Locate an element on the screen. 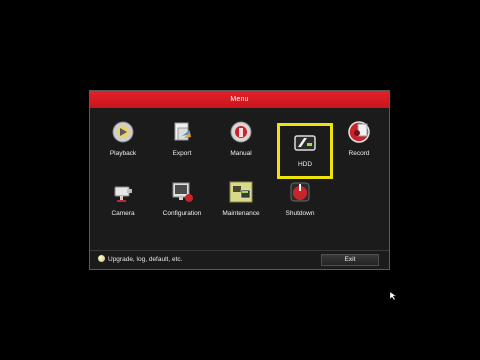 This screenshot has width=480, height=360. menu-item-label: Manual is located at coordinates (241, 153).